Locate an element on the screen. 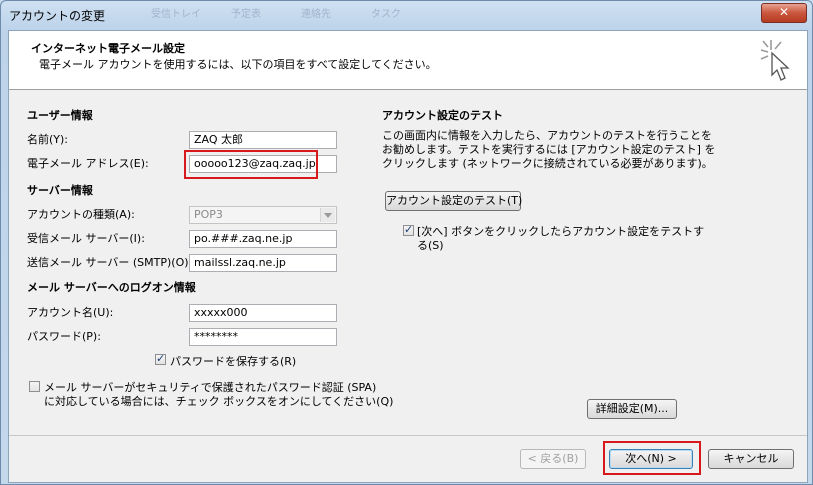 This screenshot has height=485, width=813. close-button: ✕ is located at coordinates (784, 13).